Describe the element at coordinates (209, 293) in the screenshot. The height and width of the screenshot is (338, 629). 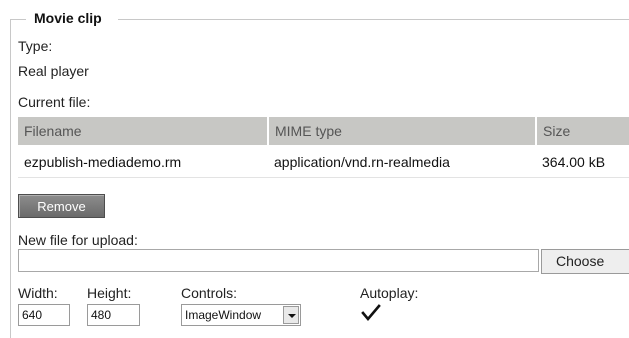
I see `controls-label: Controls:` at that location.